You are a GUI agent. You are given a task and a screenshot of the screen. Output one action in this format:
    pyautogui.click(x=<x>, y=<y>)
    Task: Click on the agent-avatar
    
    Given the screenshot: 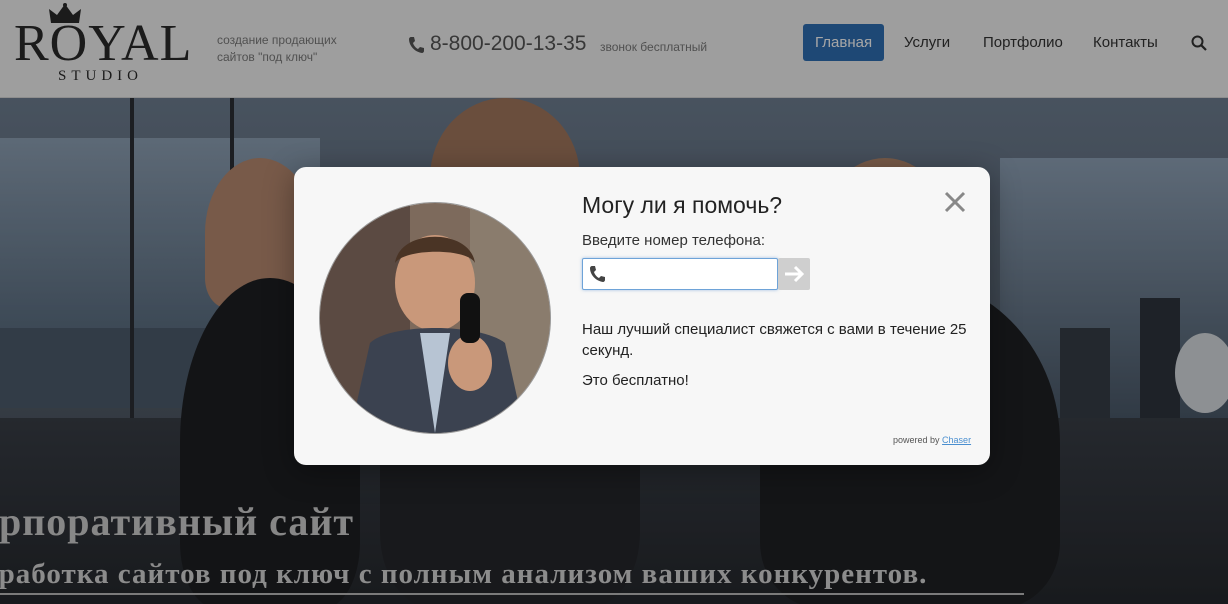 What is the action you would take?
    pyautogui.click(x=435, y=318)
    